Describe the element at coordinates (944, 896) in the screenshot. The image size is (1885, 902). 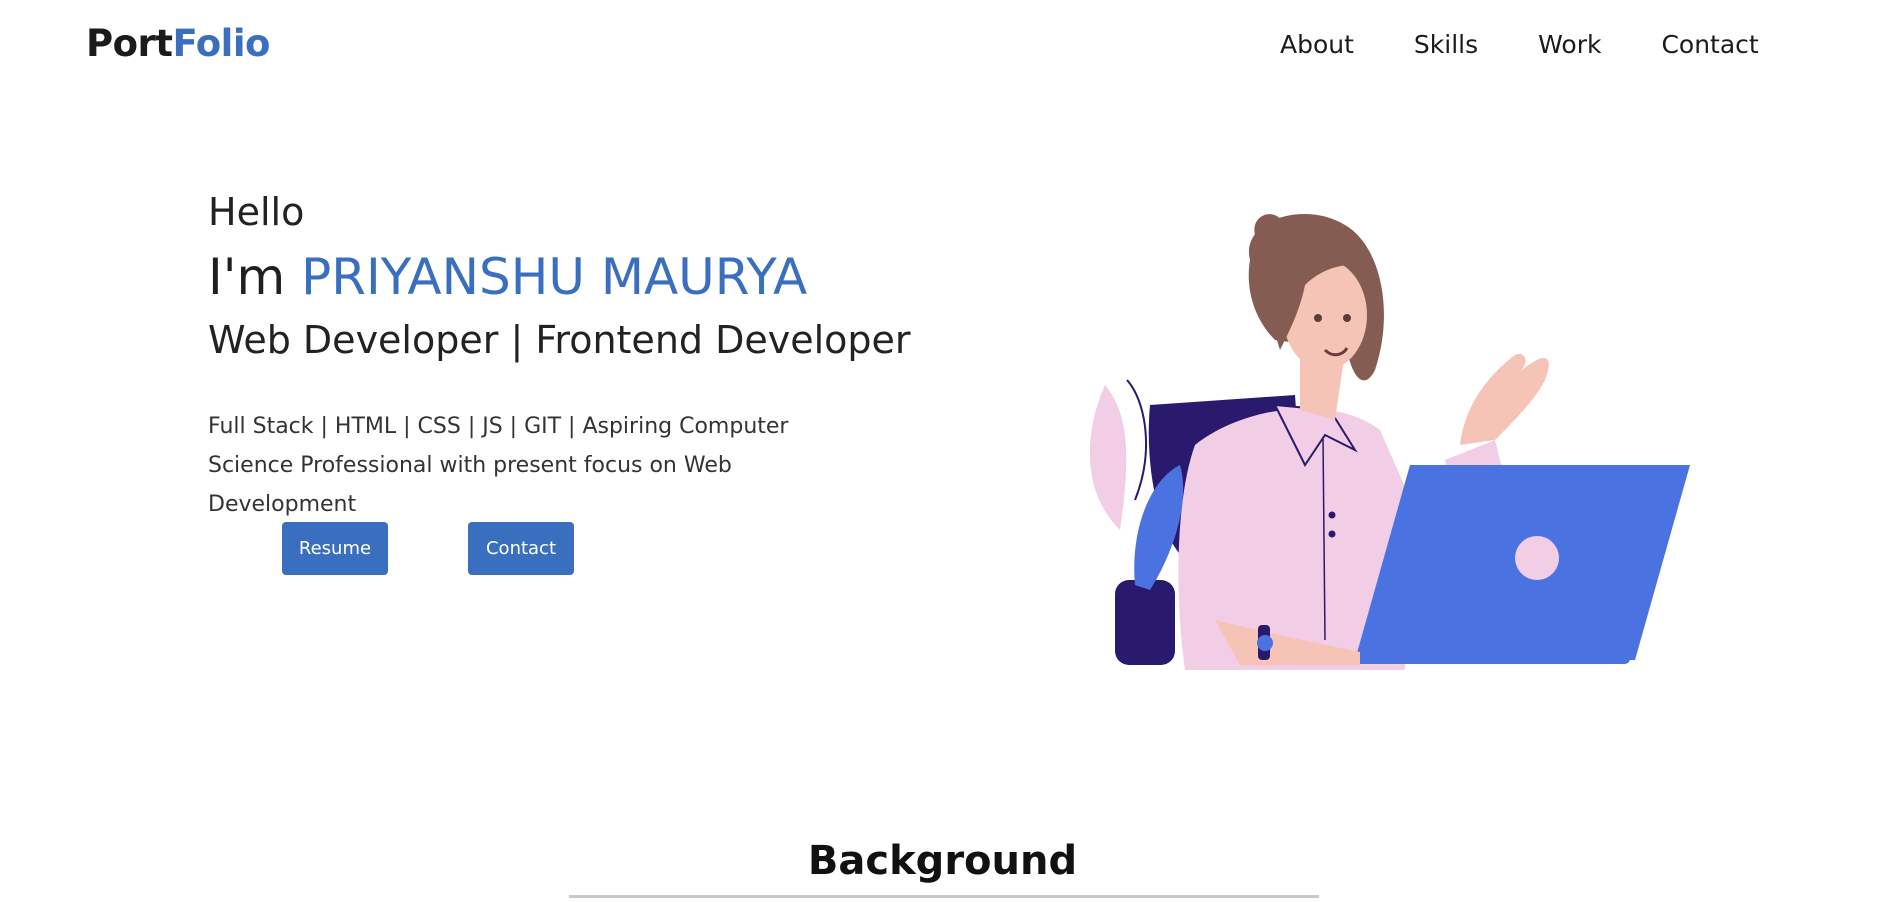
I see `section-divider` at that location.